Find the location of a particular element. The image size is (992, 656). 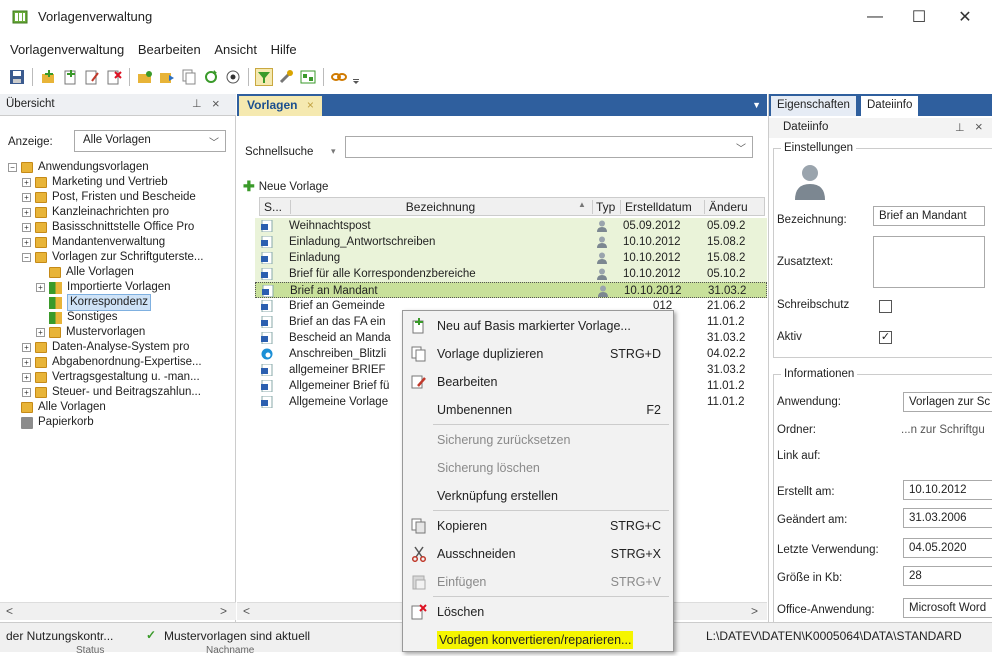

link-icon is located at coordinates (339, 77).